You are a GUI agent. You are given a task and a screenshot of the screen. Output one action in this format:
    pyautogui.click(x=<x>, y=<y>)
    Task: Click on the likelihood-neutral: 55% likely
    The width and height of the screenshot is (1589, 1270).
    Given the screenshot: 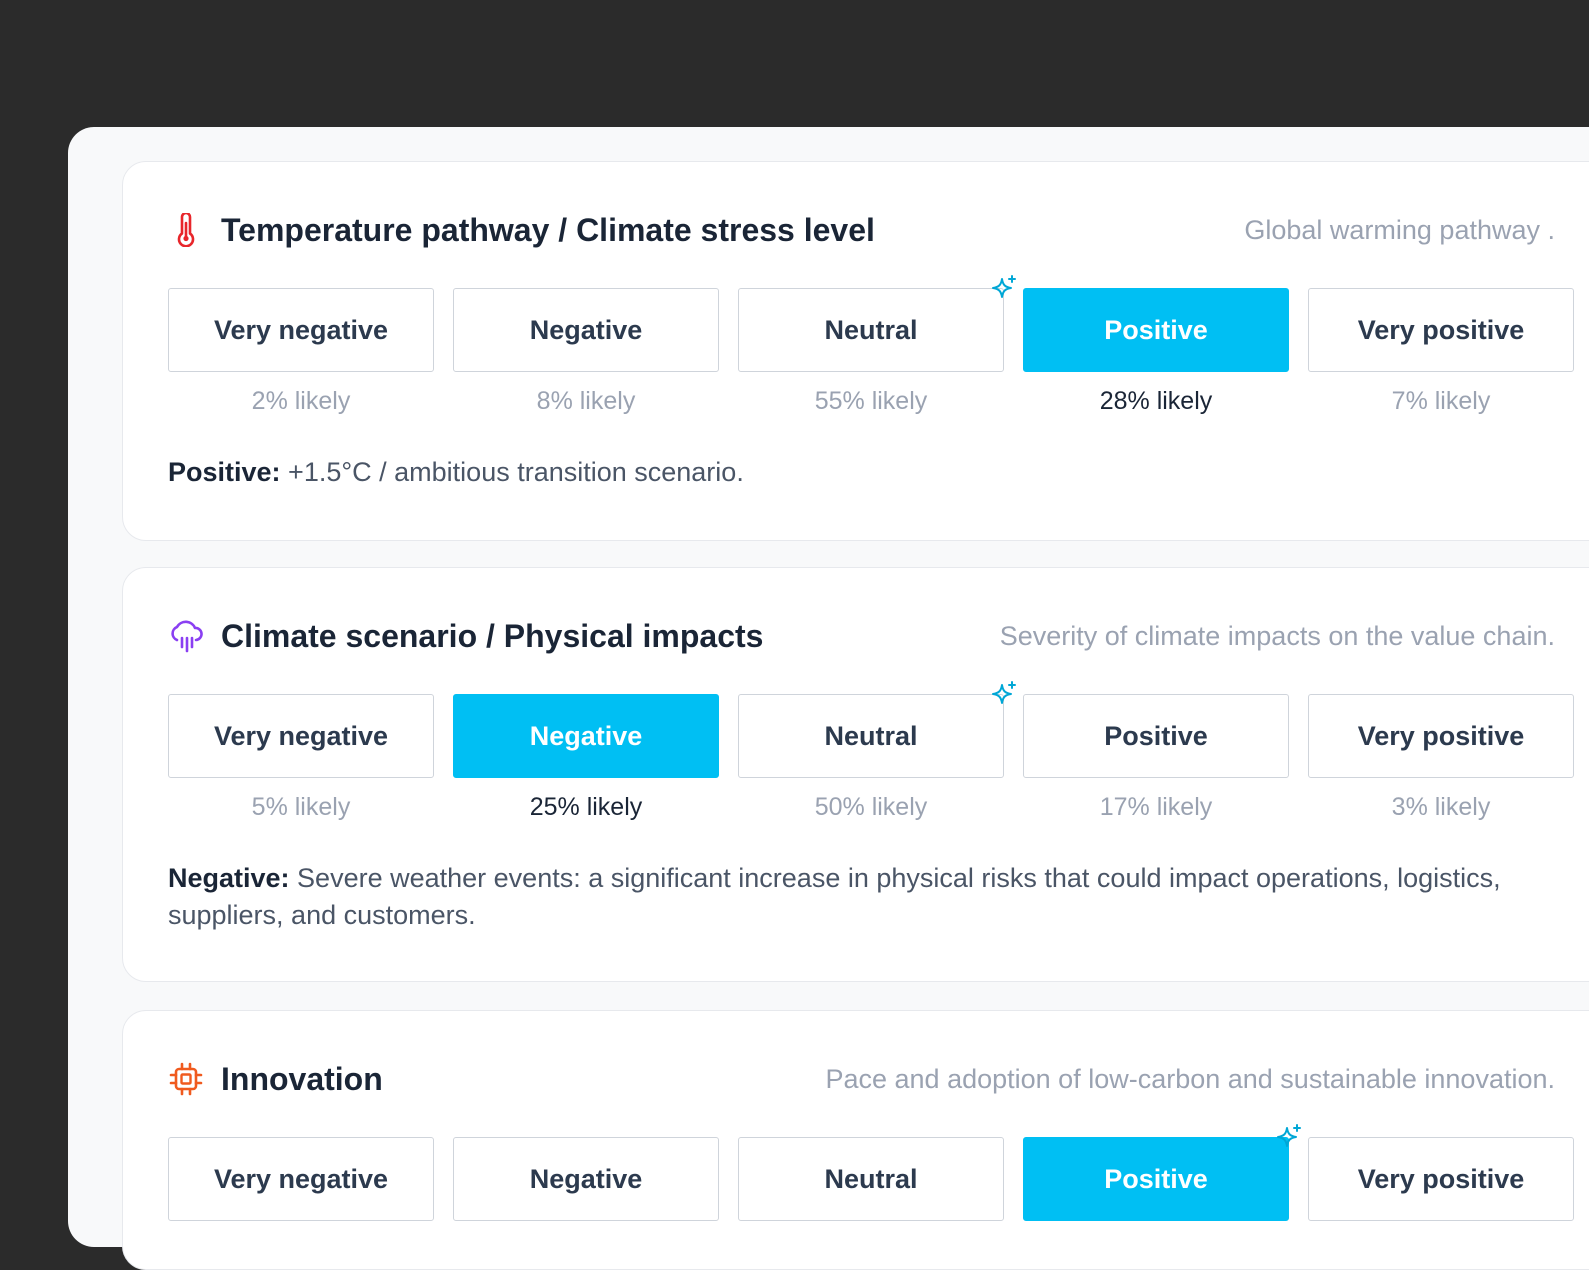 What is the action you would take?
    pyautogui.click(x=871, y=401)
    